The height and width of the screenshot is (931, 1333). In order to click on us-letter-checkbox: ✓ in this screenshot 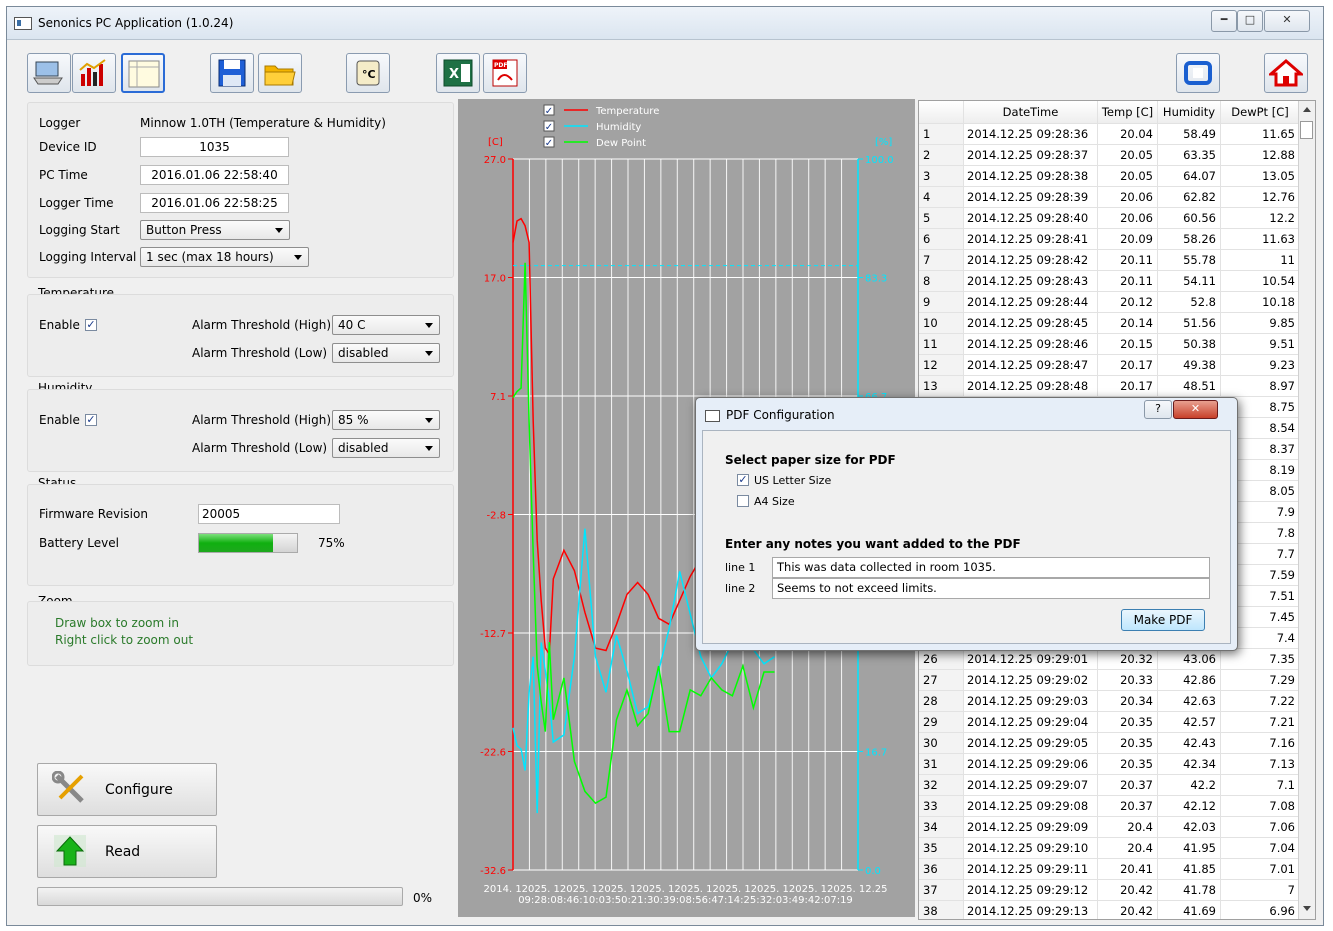, I will do `click(743, 480)`.